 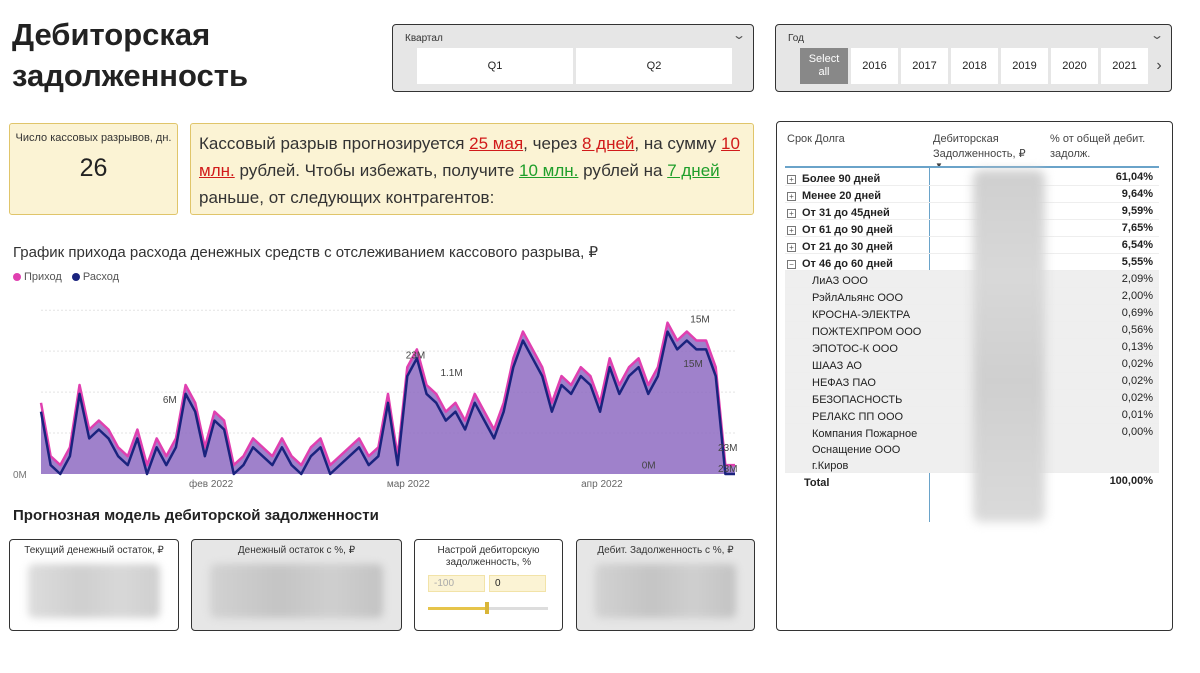 What do you see at coordinates (94, 585) in the screenshot?
I see `current-balance-card: Текущий денежный остаток, ₽` at bounding box center [94, 585].